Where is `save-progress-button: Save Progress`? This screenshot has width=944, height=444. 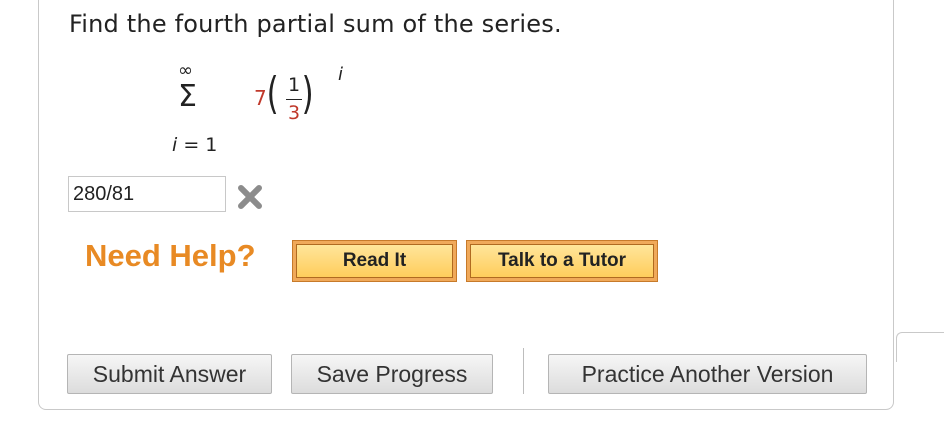
save-progress-button: Save Progress is located at coordinates (392, 374).